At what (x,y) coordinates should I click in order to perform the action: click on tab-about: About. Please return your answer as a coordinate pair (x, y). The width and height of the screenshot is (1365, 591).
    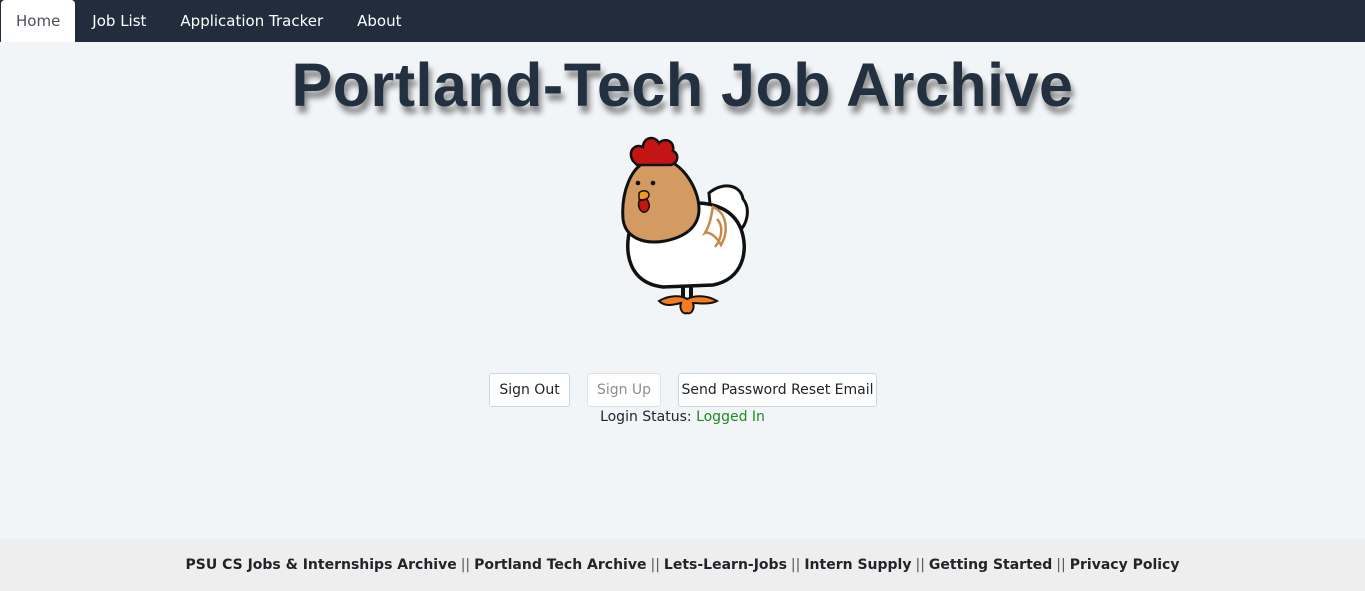
    Looking at the image, I should click on (379, 21).